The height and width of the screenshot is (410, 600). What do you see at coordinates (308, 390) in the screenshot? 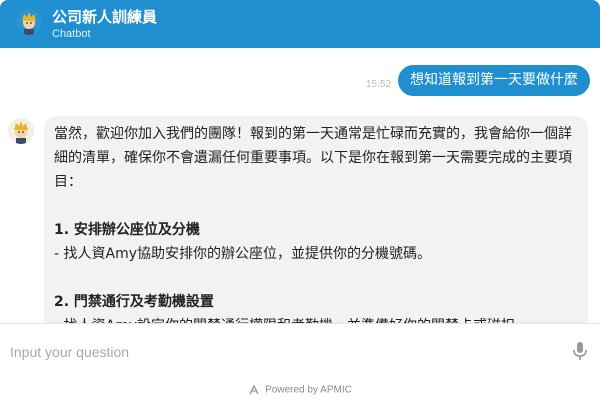
I see `powered-by-text: Powered by APMIC` at bounding box center [308, 390].